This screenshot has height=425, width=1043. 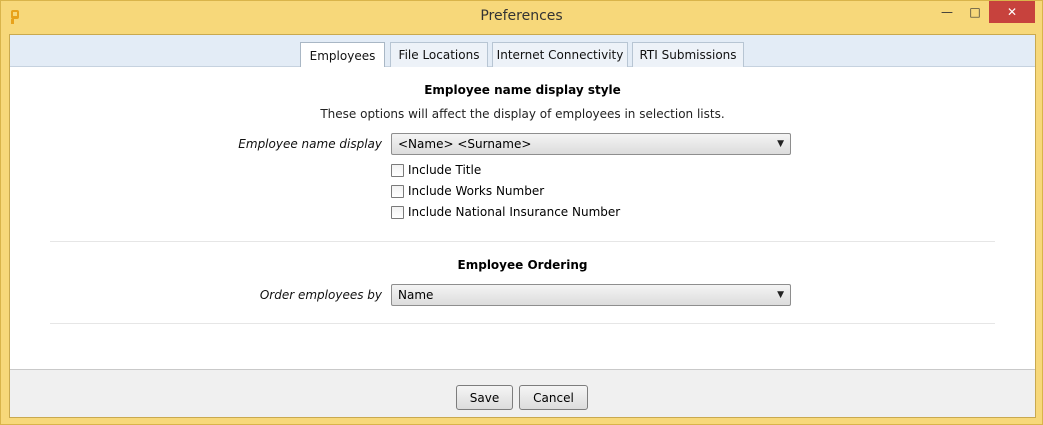 What do you see at coordinates (416, 295) in the screenshot?
I see `order-by-value: Name` at bounding box center [416, 295].